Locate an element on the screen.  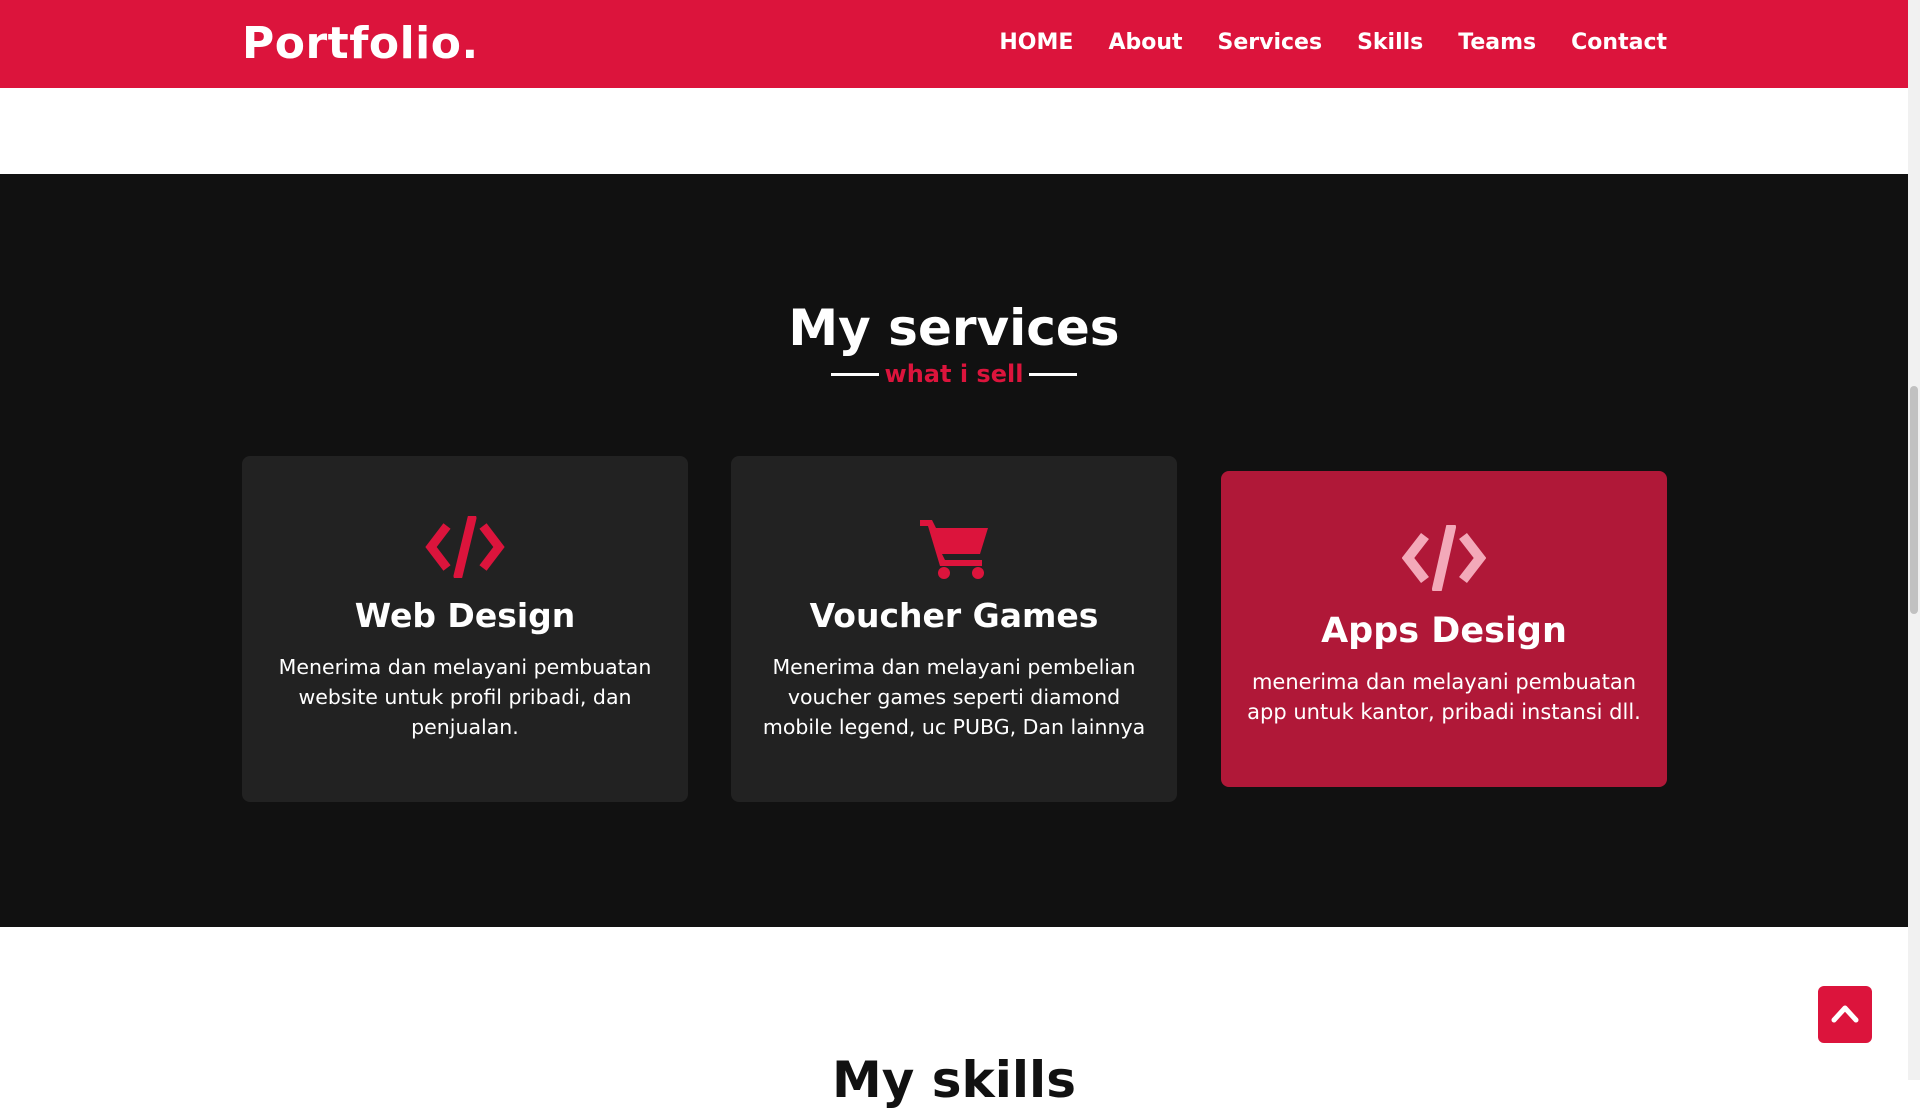
chevron-up-icon is located at coordinates (1845, 1015).